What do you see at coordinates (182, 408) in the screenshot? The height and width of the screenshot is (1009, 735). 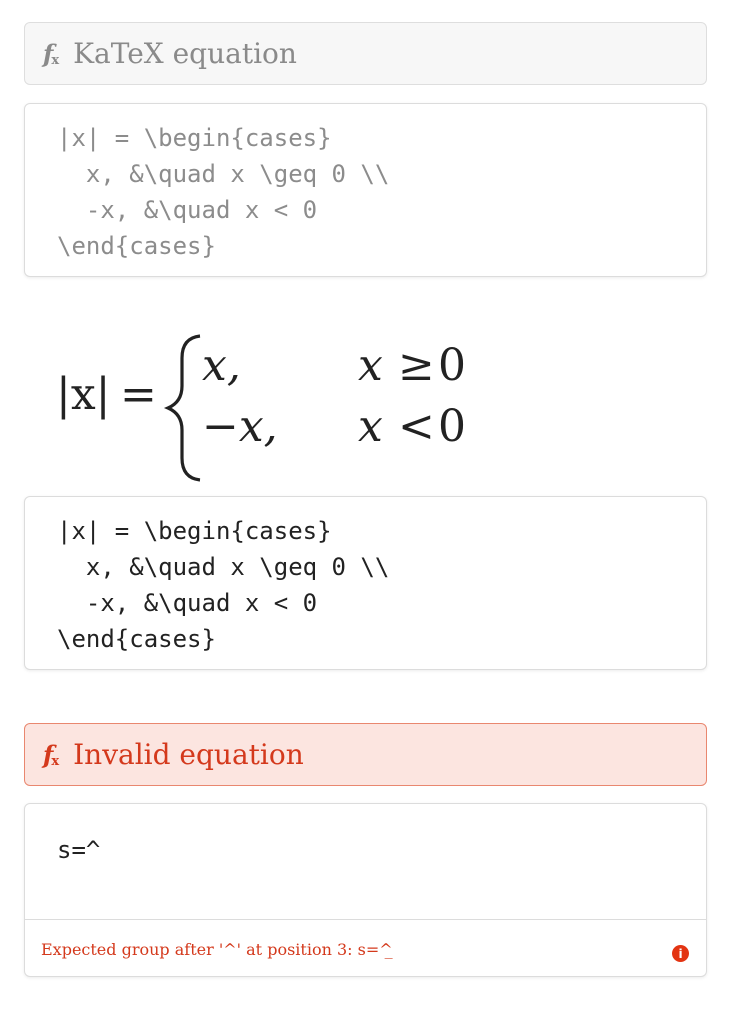 I see `cases-brace` at bounding box center [182, 408].